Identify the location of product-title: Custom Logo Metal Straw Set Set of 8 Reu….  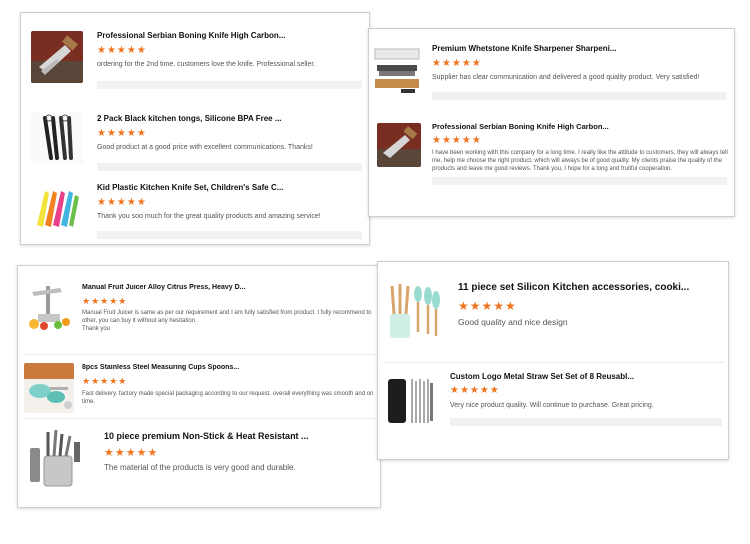
(586, 376).